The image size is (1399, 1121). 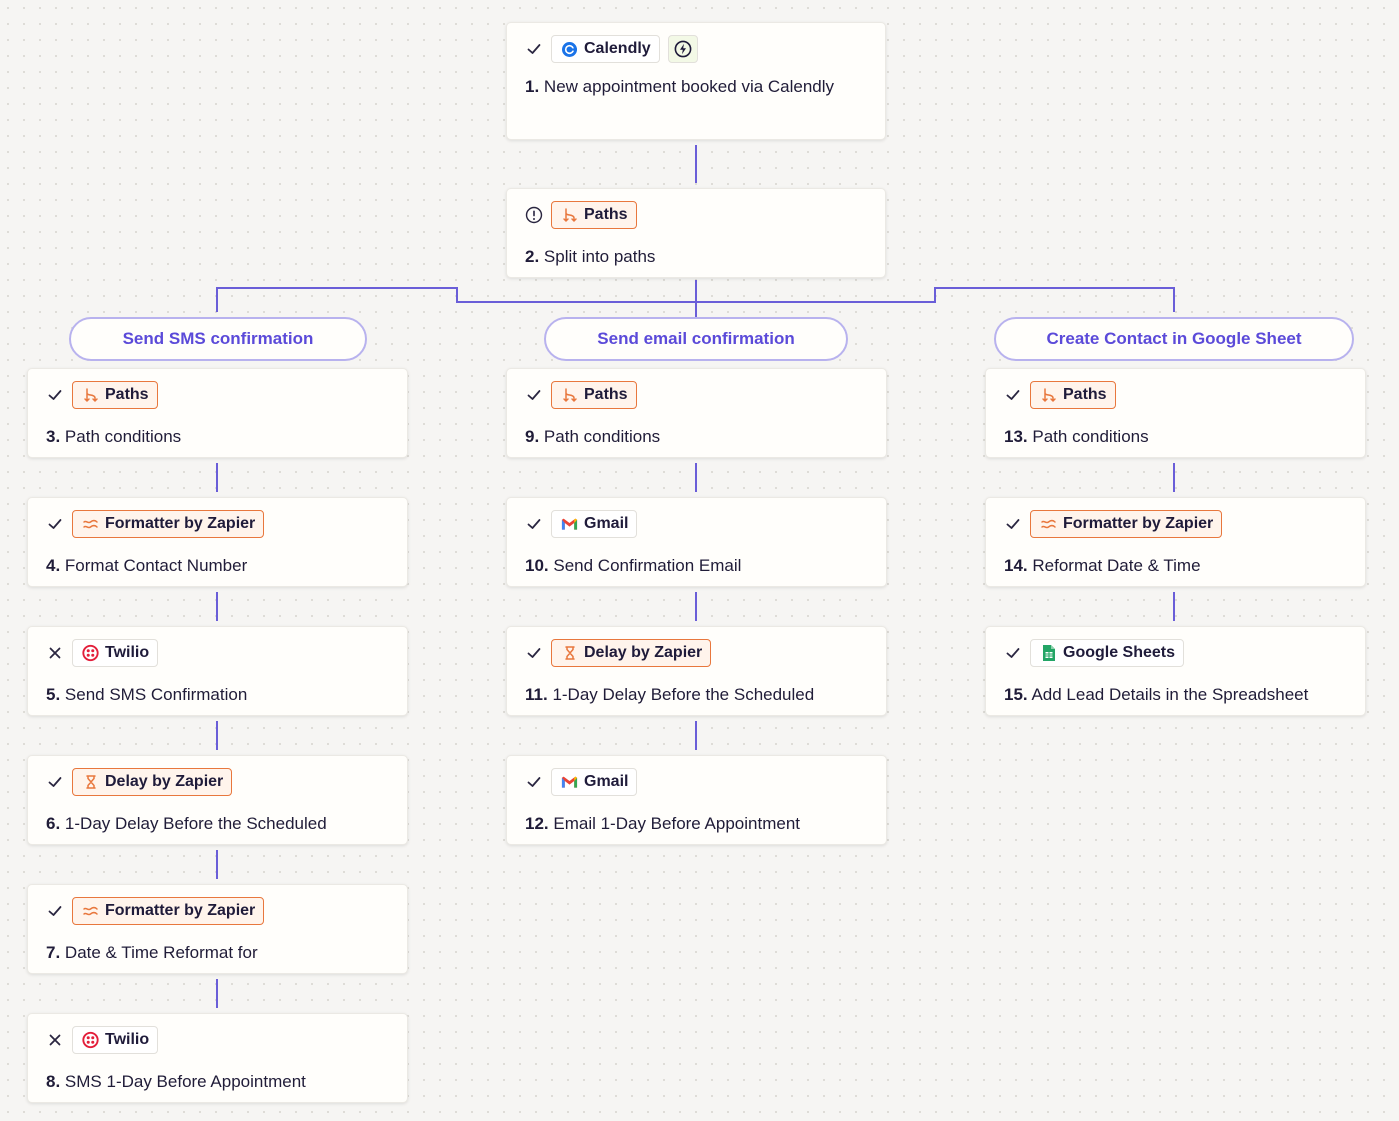 What do you see at coordinates (696, 233) in the screenshot?
I see `step-2-split-into-paths: Paths 2. Split into paths` at bounding box center [696, 233].